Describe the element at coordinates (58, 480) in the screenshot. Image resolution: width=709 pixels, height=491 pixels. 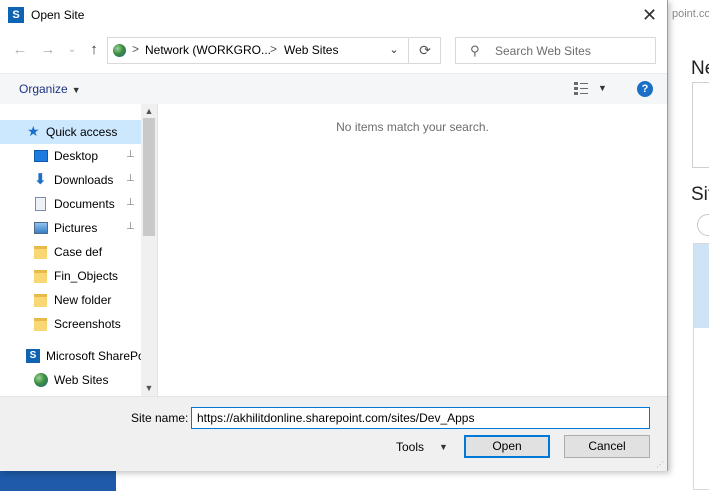
I see `background-blue-bar` at that location.